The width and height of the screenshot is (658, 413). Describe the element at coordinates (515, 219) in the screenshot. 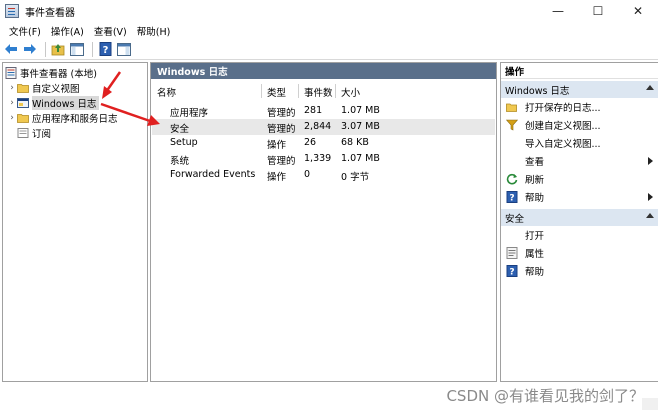

I see `section-title: 安全` at that location.